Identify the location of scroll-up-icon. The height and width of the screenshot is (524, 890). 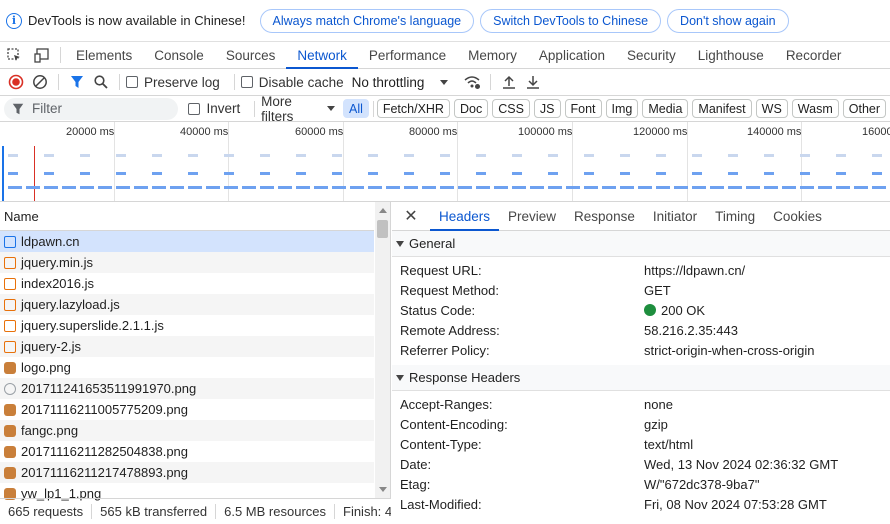
(383, 210).